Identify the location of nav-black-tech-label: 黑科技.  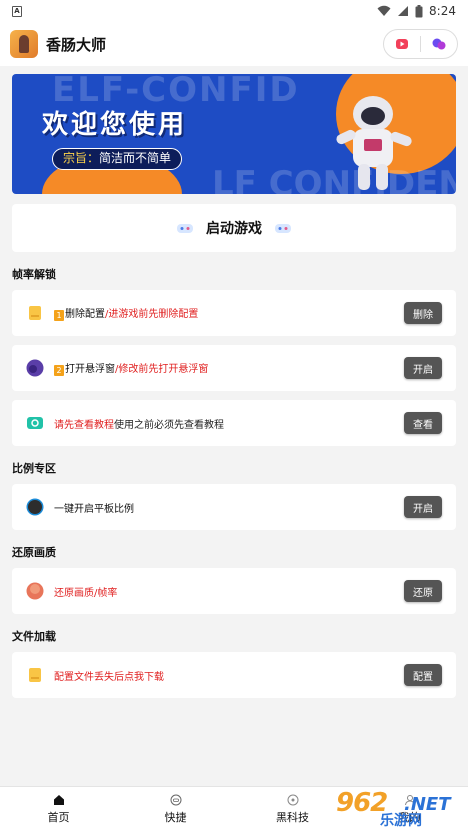
(292, 817).